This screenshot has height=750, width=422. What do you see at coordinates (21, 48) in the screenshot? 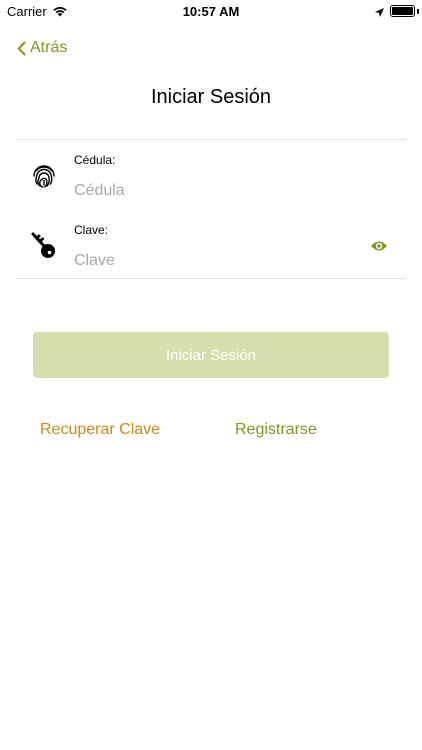
I see `chevron-left-icon` at bounding box center [21, 48].